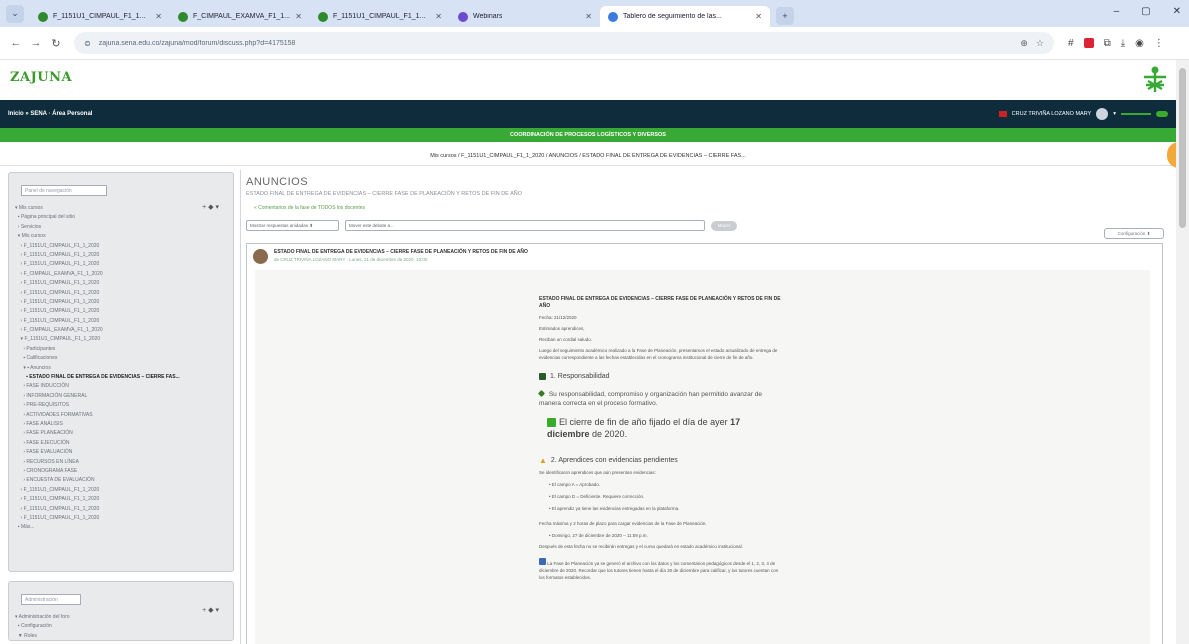  Describe the element at coordinates (525, 16) in the screenshot. I see `browser-tab: Webinars ✕` at that location.